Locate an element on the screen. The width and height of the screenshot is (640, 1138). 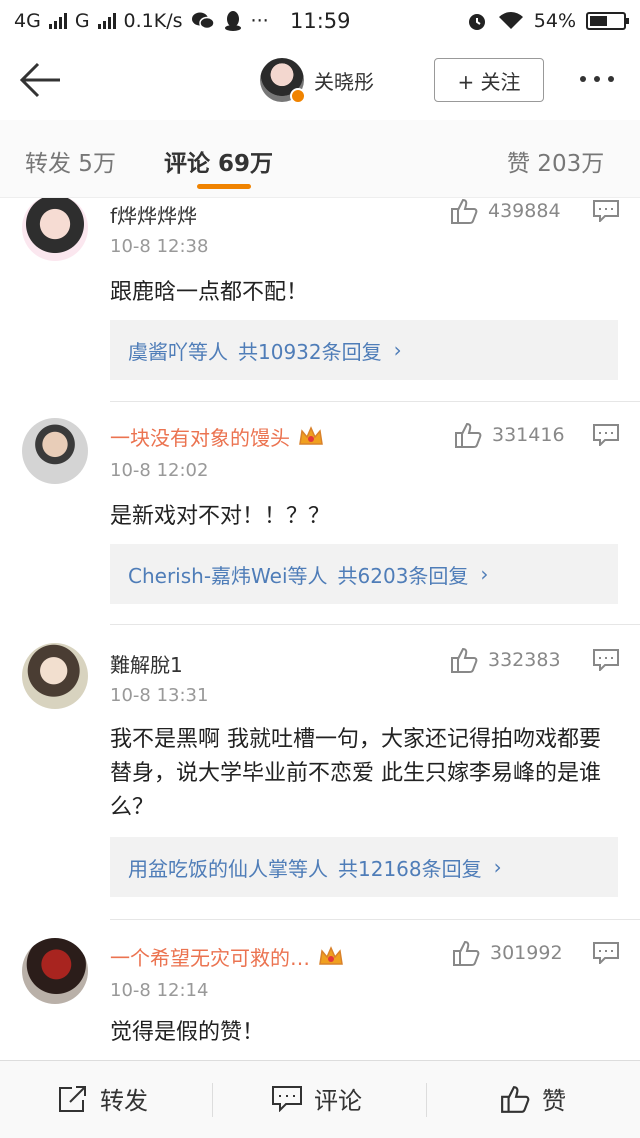
like-count: 439884 is located at coordinates (524, 211).